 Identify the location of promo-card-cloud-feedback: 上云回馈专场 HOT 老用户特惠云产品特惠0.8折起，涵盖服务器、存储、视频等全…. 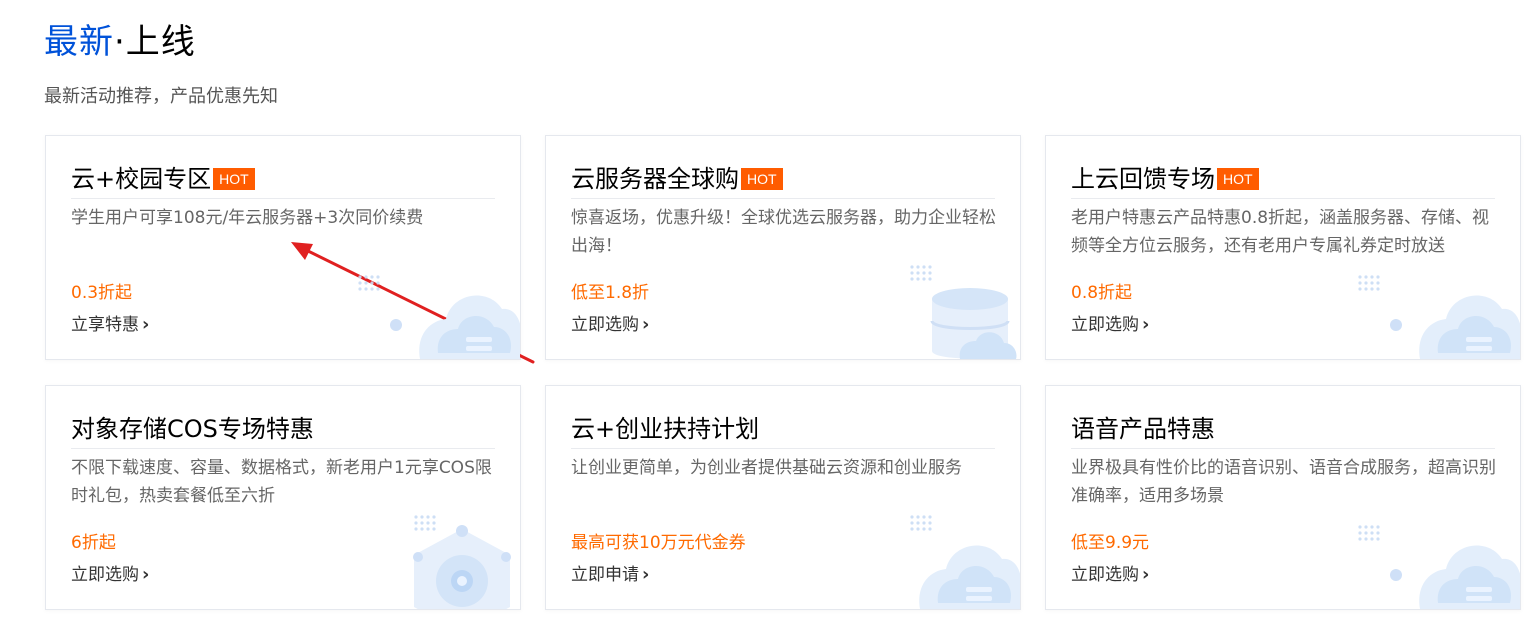
(1283, 247).